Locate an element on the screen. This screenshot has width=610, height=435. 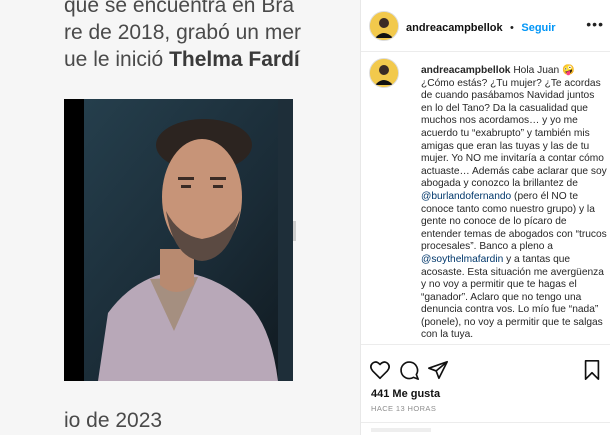
divider is located at coordinates (485, 422).